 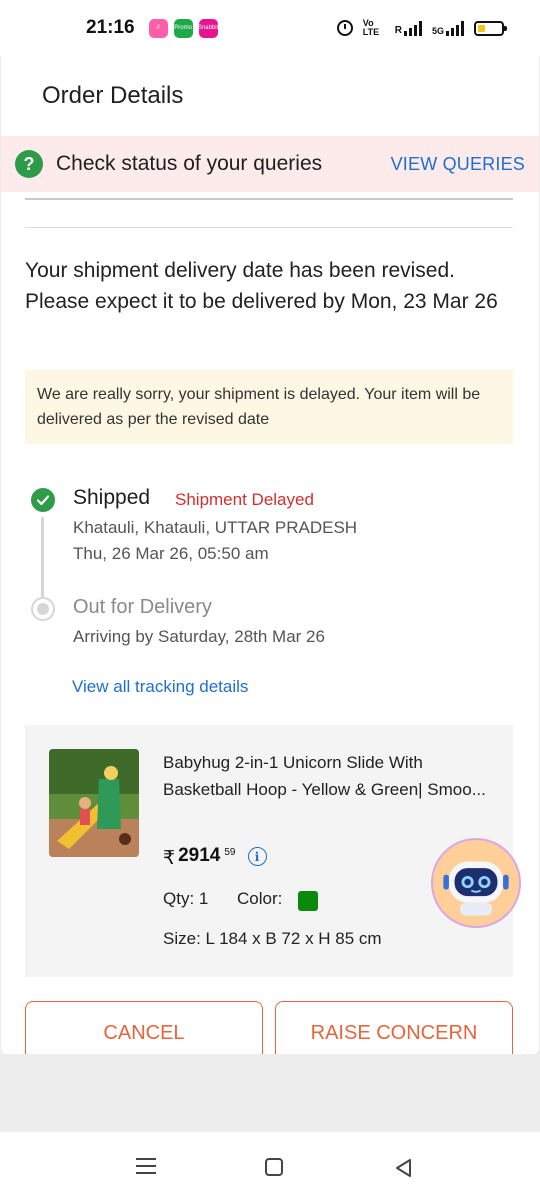 I want to click on step-arriving-detail: Arriving by Saturday, 28th Mar 26, so click(x=199, y=636).